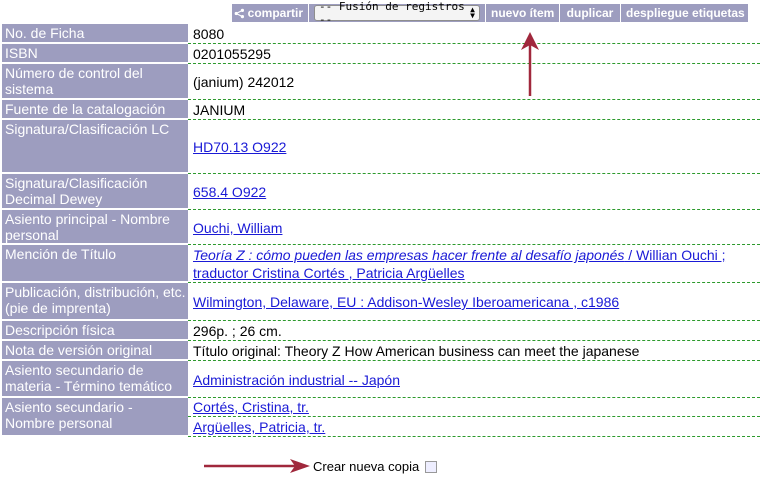 Image resolution: width=762 pixels, height=478 pixels. I want to click on create-copy-row: Crear nueva copia, so click(375, 466).